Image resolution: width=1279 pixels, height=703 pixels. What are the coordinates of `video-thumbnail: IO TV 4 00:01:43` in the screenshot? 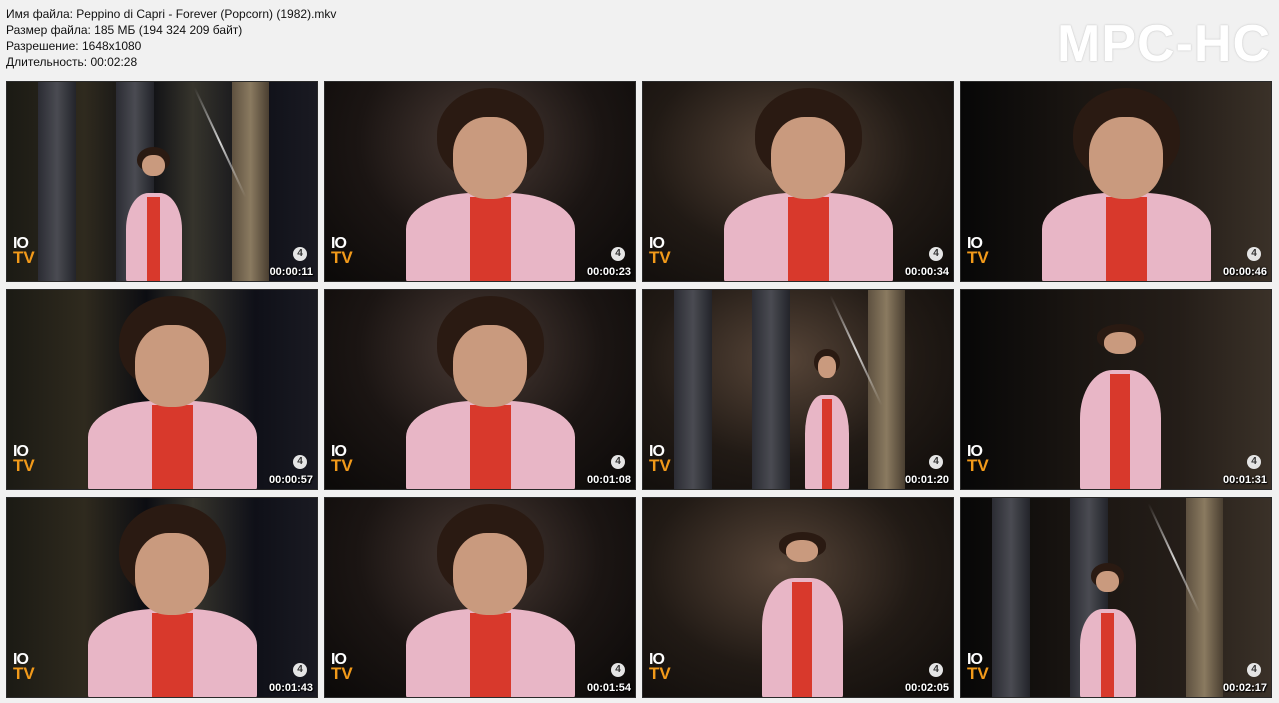 It's located at (162, 597).